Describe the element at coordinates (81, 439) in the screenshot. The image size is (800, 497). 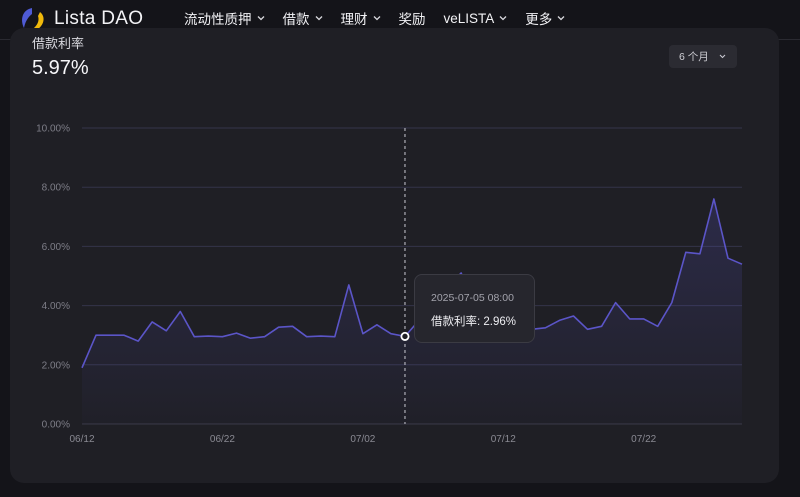
I see `x-tick-label: 06/12` at that location.